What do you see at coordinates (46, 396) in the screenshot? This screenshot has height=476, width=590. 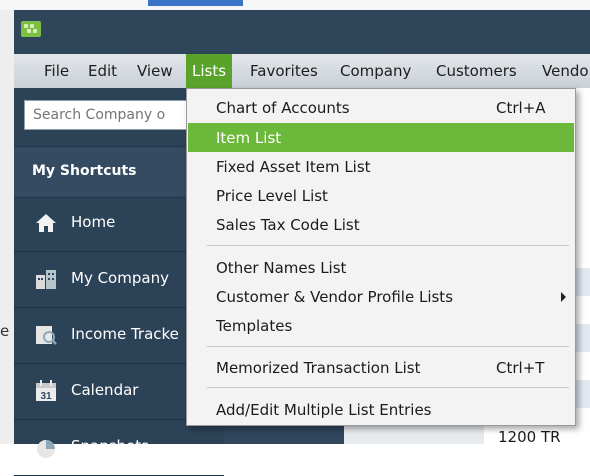 I see `calendar-icon-text: 31` at bounding box center [46, 396].